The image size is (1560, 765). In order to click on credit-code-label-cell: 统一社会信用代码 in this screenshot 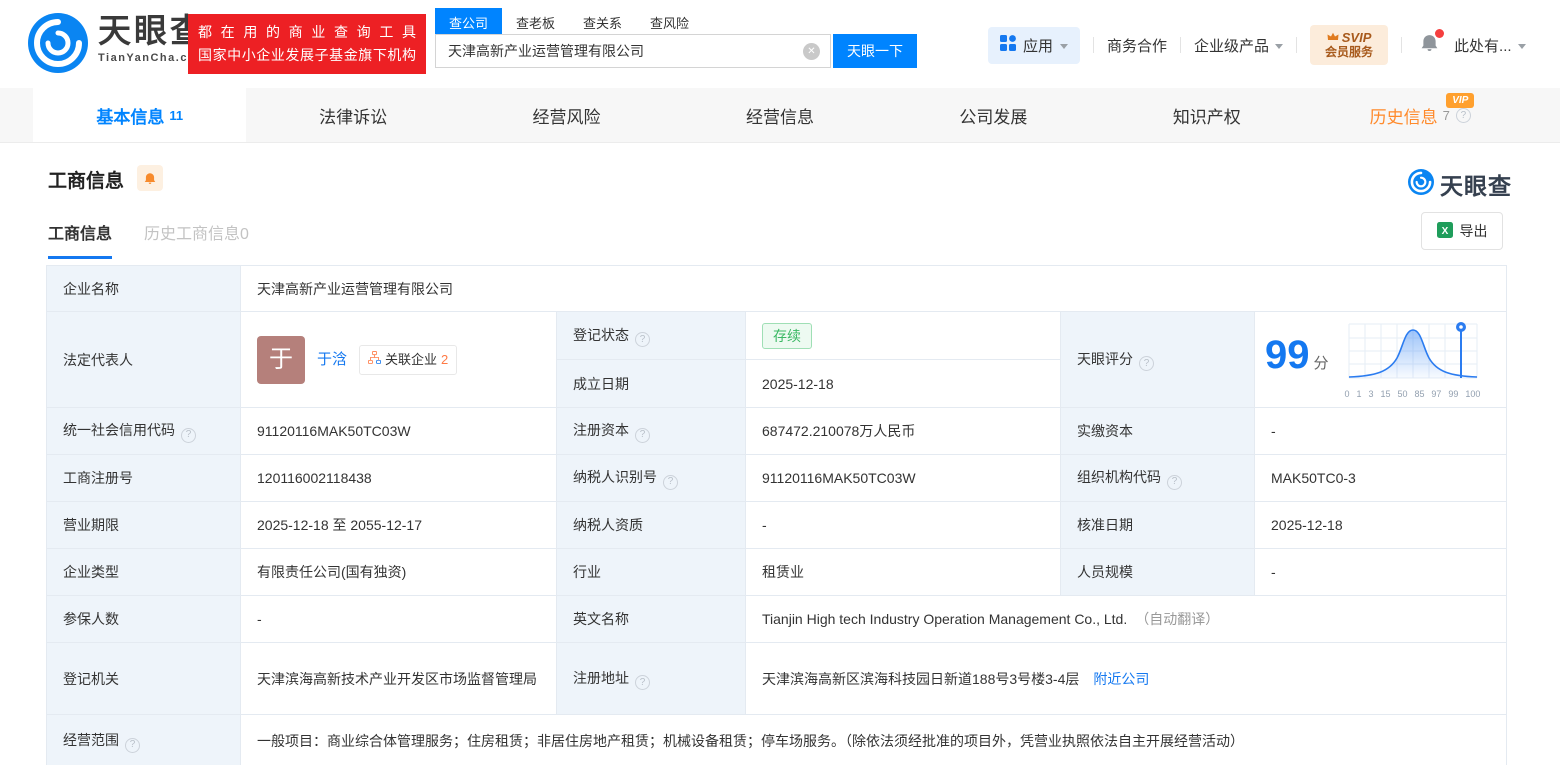, I will do `click(143, 431)`.